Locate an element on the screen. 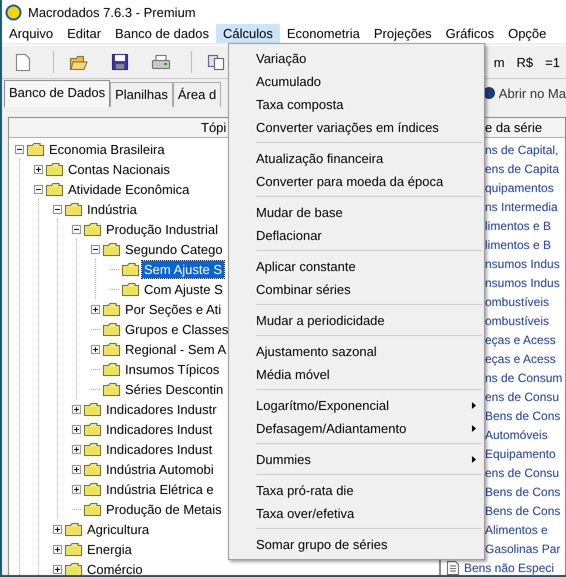  series-name: ns Intermedia is located at coordinates (521, 207).